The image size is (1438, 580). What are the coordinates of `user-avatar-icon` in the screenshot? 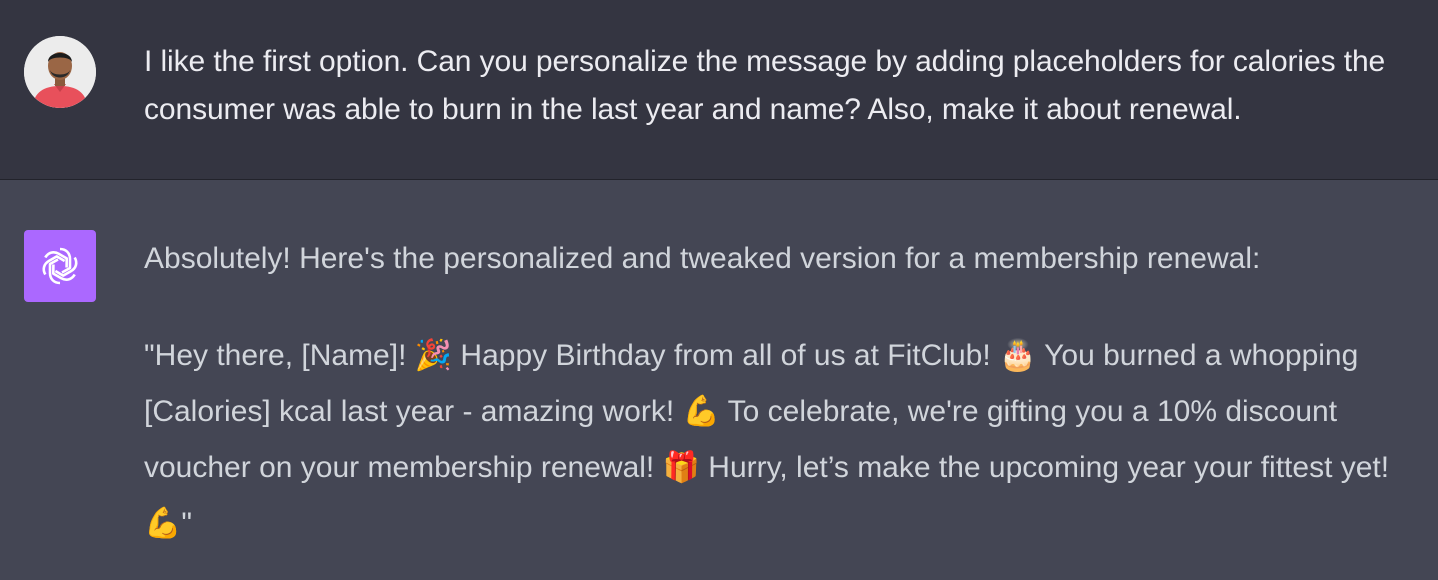 It's located at (60, 72).